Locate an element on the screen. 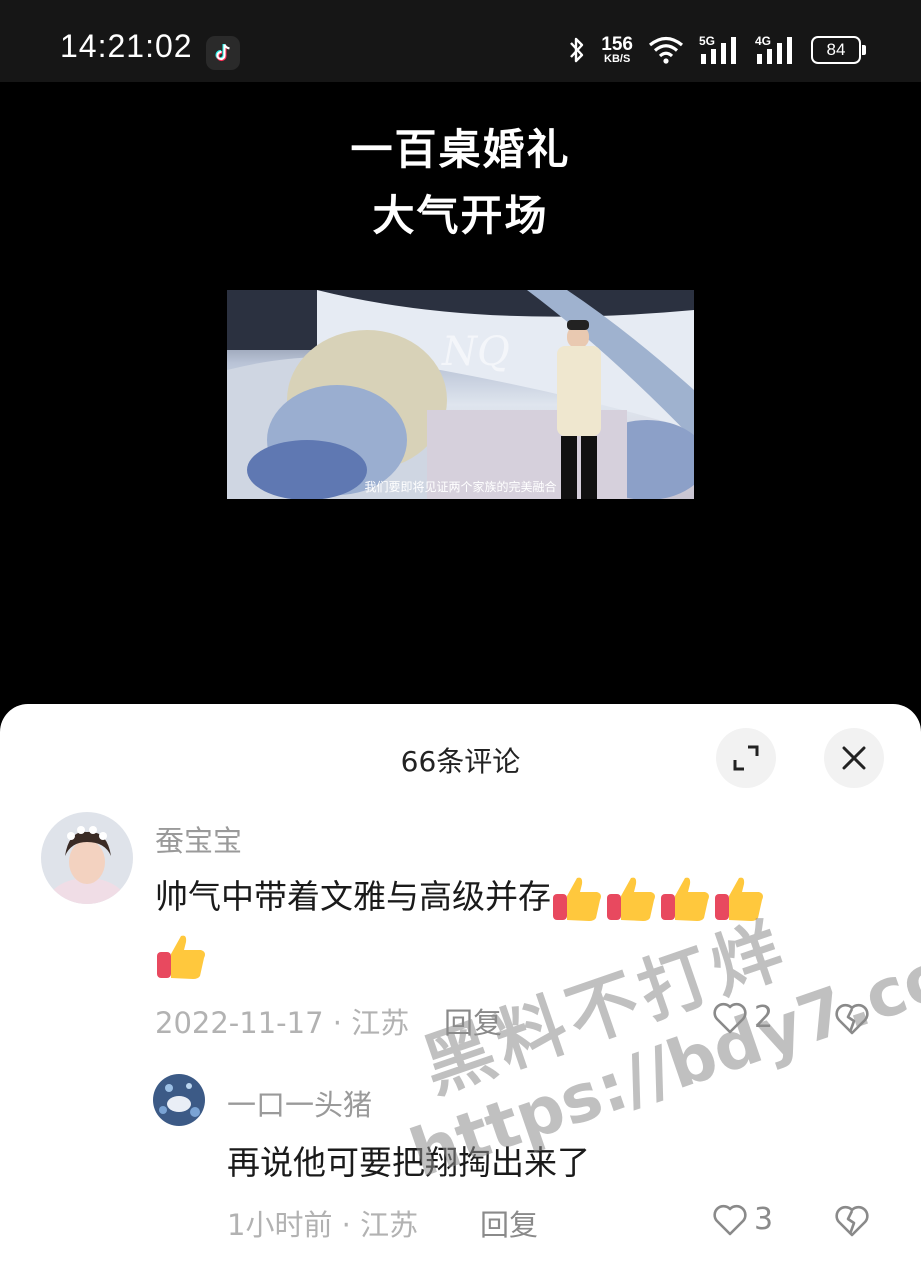 Image resolution: width=921 pixels, height=1280 pixels. like-button: 2 is located at coordinates (742, 1017).